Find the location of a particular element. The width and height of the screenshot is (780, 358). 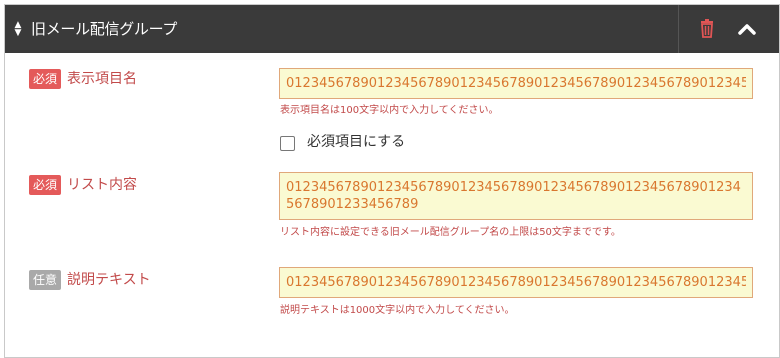

display-name-help: 表示項目名は100文字以内で入力してください。 is located at coordinates (389, 110).